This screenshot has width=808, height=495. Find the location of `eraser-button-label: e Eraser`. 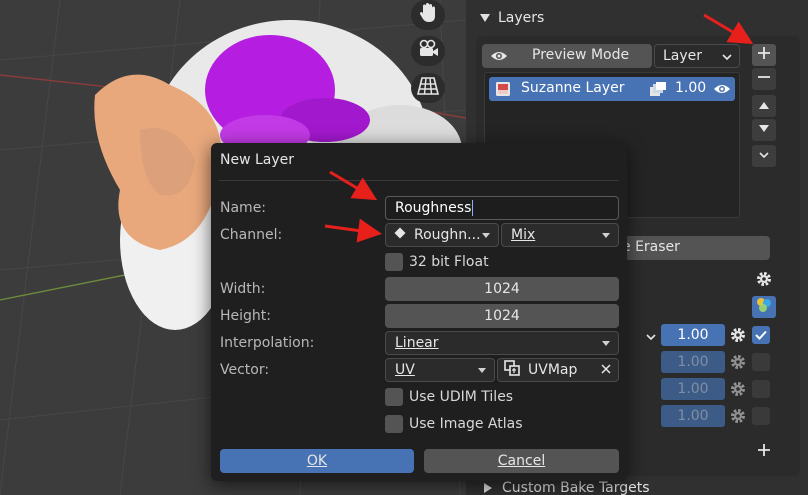

eraser-button-label: e Eraser is located at coordinates (651, 247).